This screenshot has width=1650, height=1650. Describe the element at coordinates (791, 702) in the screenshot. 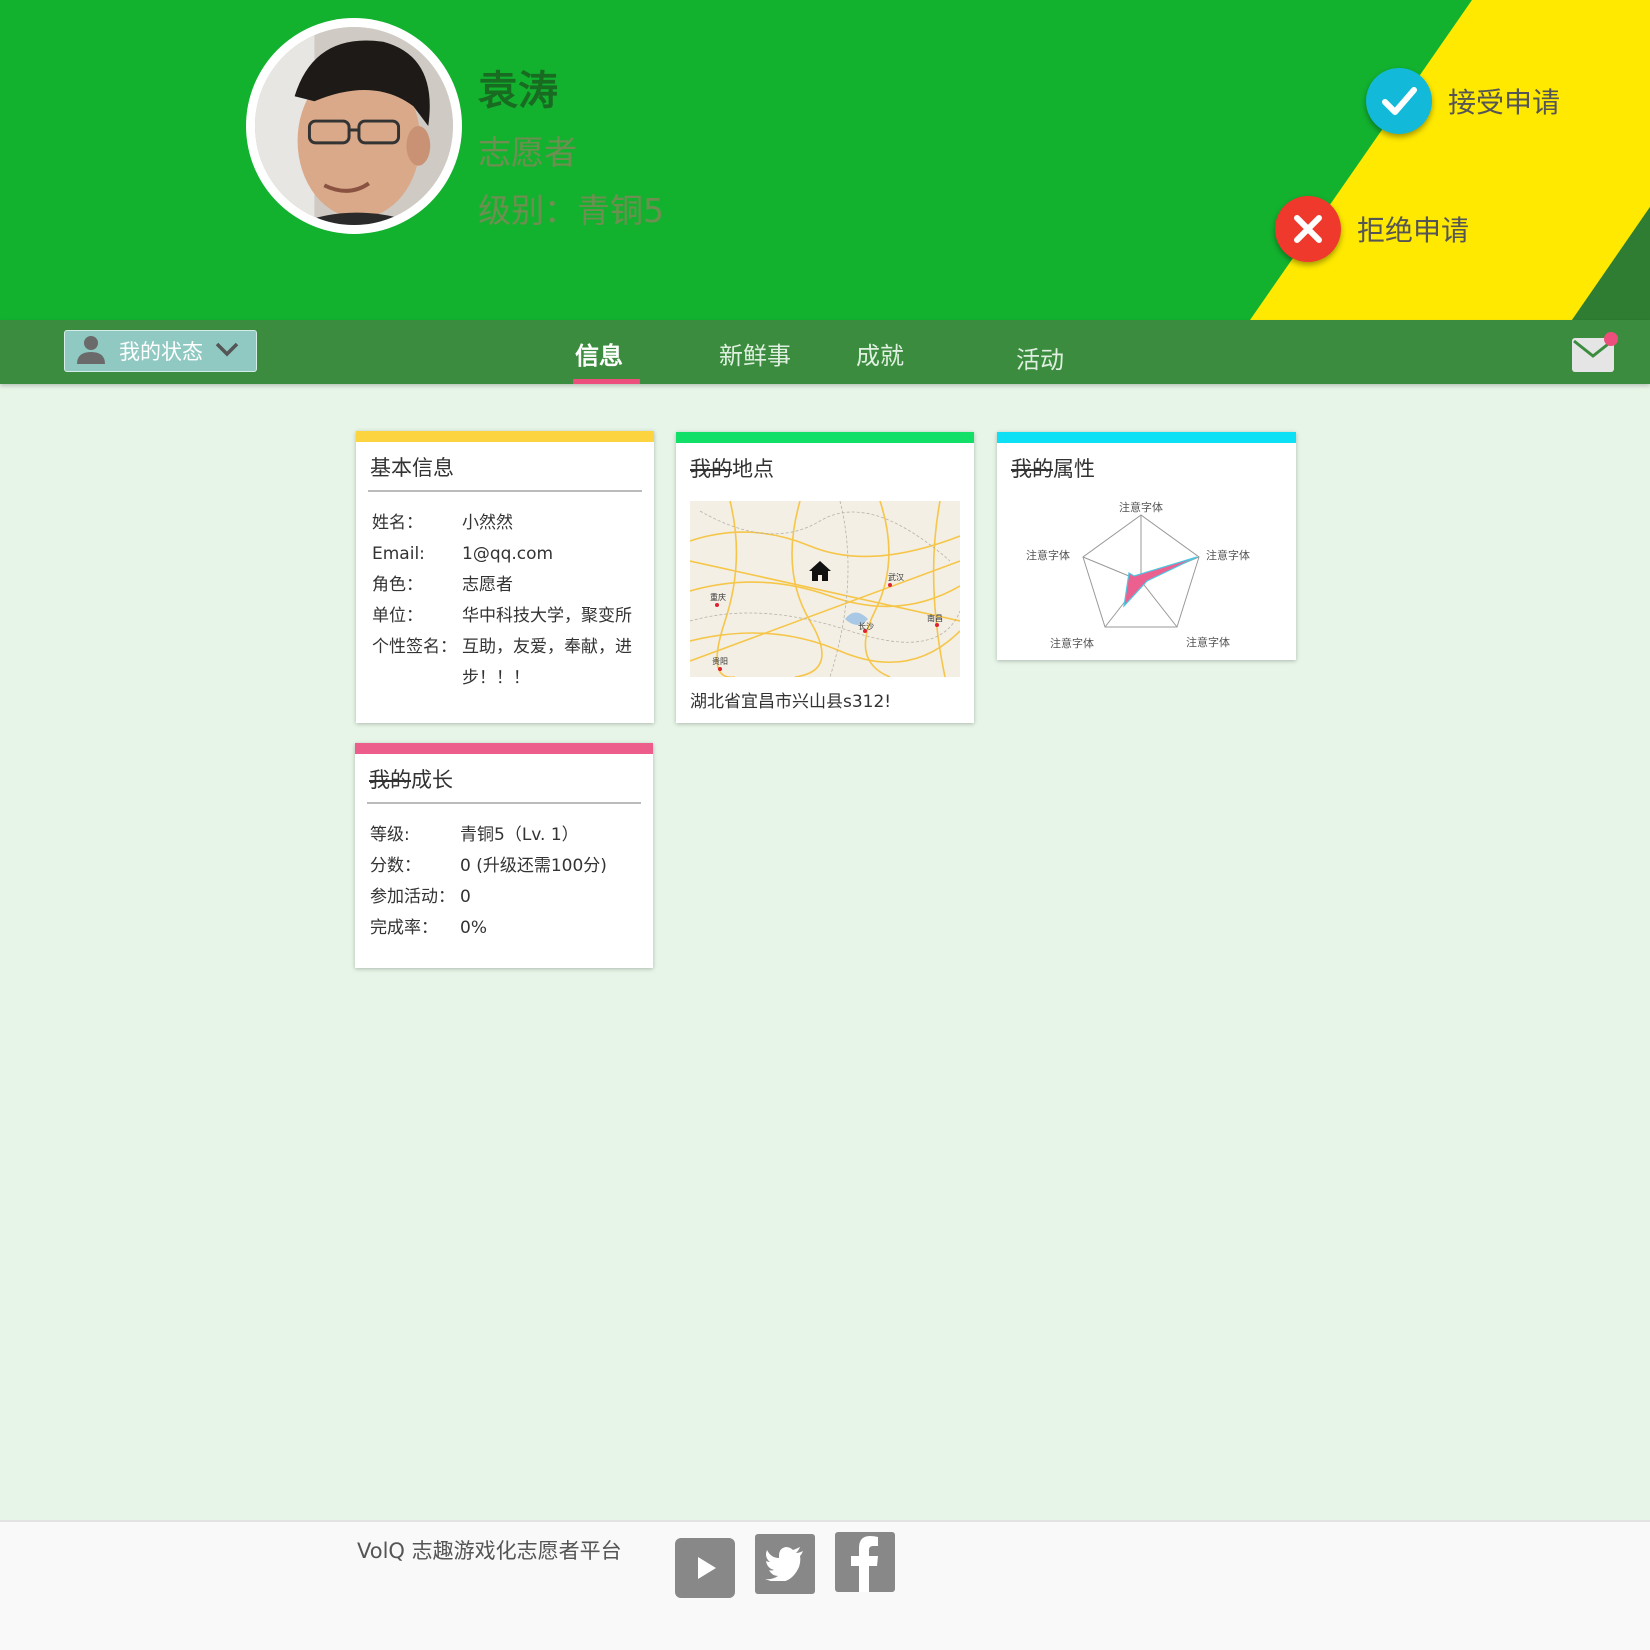

I see `address-text: 湖北省宜昌市兴山县s312!` at that location.